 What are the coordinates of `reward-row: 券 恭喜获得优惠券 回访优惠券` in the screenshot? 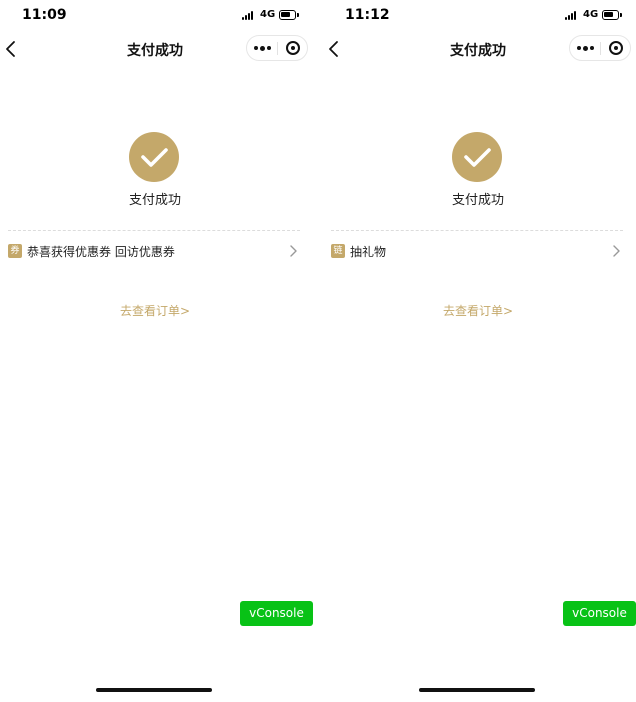 It's located at (154, 251).